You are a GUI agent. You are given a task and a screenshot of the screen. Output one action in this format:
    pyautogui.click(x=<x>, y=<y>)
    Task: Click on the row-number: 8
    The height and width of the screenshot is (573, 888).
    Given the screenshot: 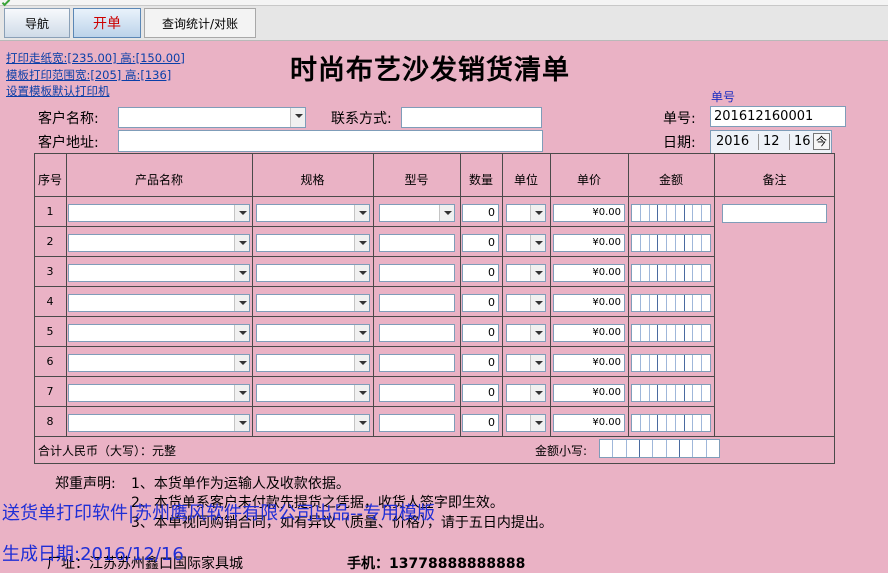 What is the action you would take?
    pyautogui.click(x=50, y=421)
    